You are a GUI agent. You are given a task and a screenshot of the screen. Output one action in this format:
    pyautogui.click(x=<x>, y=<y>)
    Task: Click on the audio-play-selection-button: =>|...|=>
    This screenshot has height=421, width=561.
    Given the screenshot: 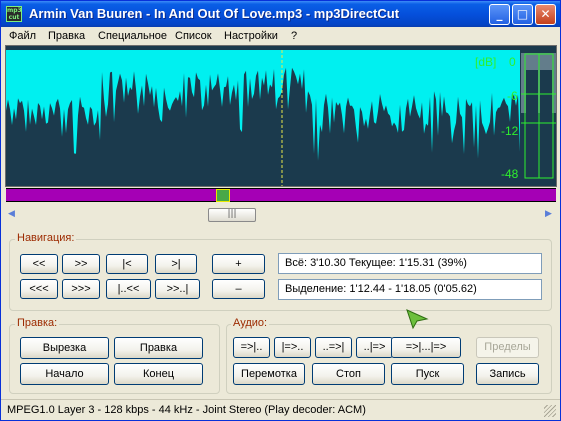 What is the action you would take?
    pyautogui.click(x=426, y=347)
    